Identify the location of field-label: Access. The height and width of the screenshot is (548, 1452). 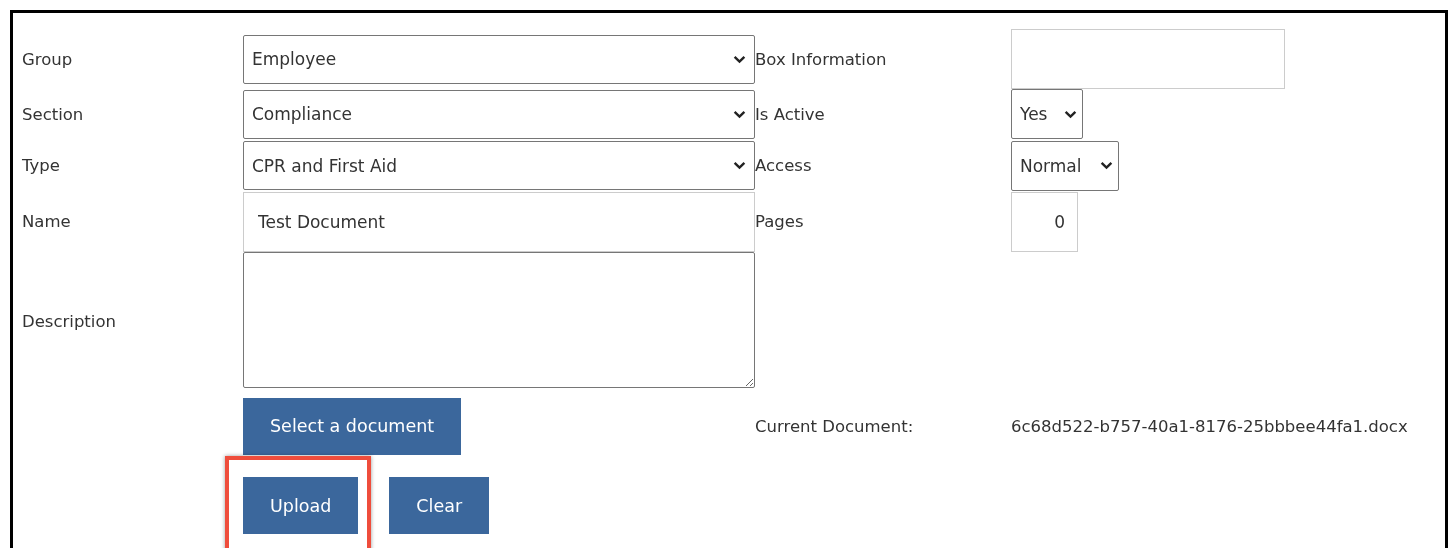
(784, 165).